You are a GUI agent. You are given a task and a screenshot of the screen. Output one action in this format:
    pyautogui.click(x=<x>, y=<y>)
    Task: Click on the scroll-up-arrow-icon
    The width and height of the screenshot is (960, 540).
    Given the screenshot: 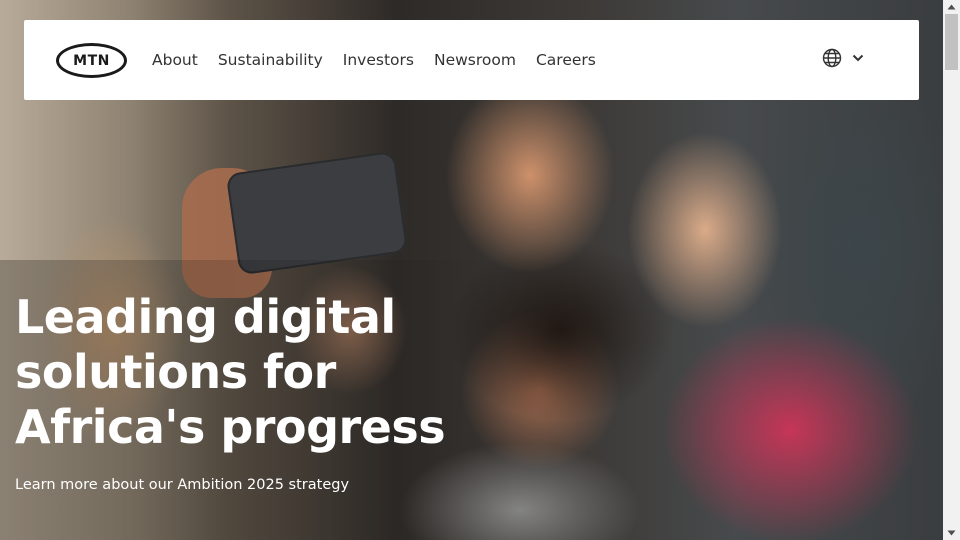 What is the action you would take?
    pyautogui.click(x=951, y=7)
    